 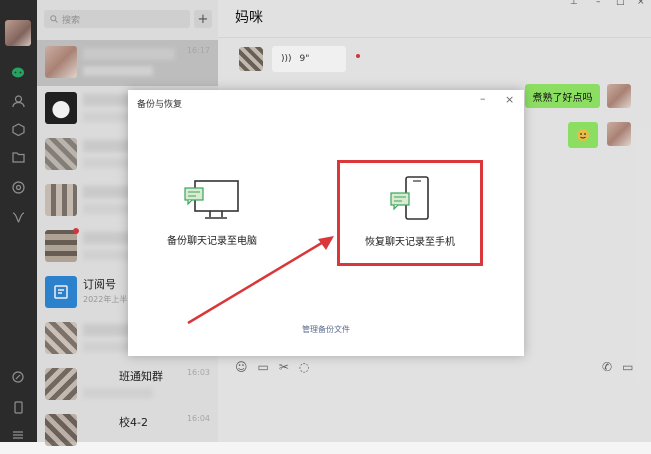 I want to click on manage-backup-link: 管理备份文件, so click(x=326, y=329).